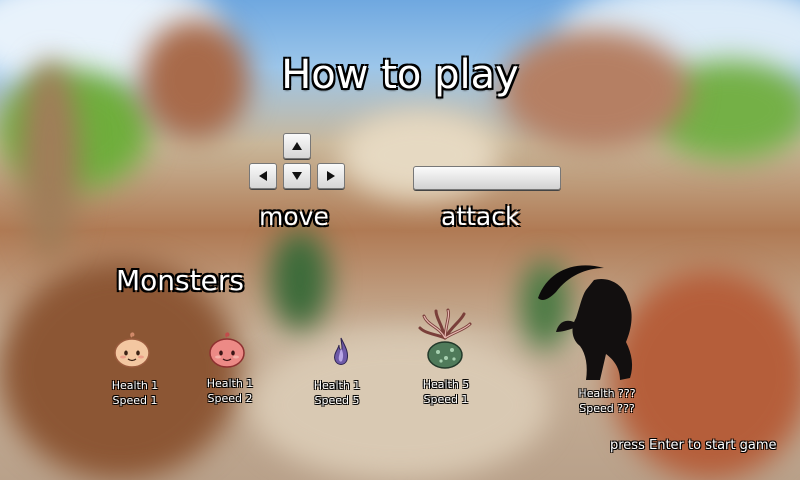  What do you see at coordinates (294, 216) in the screenshot?
I see `move-label: move` at bounding box center [294, 216].